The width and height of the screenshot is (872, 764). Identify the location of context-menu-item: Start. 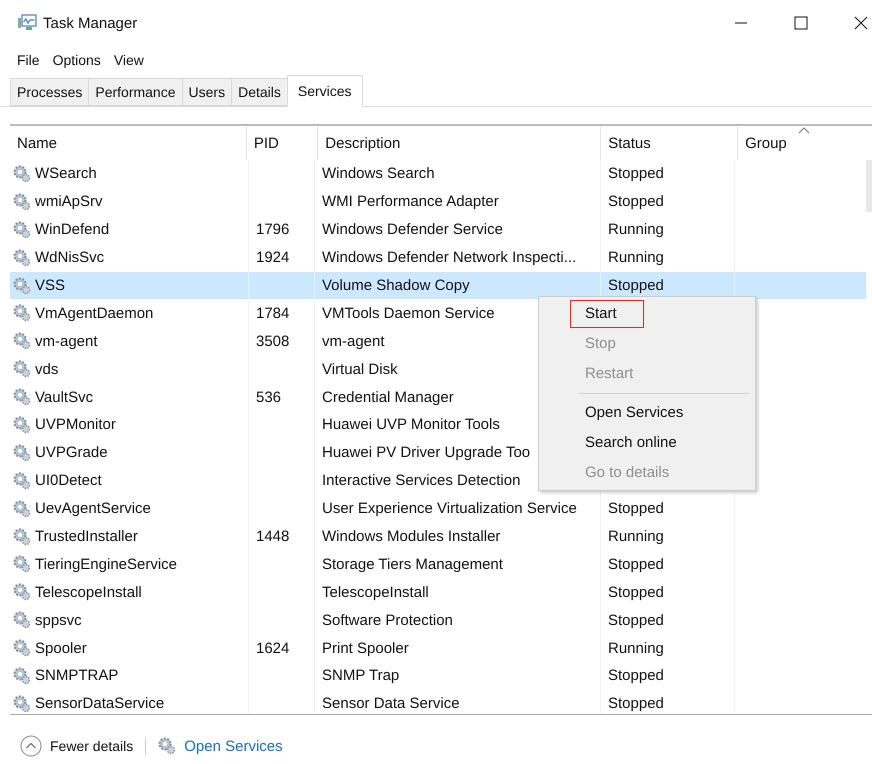
(607, 314).